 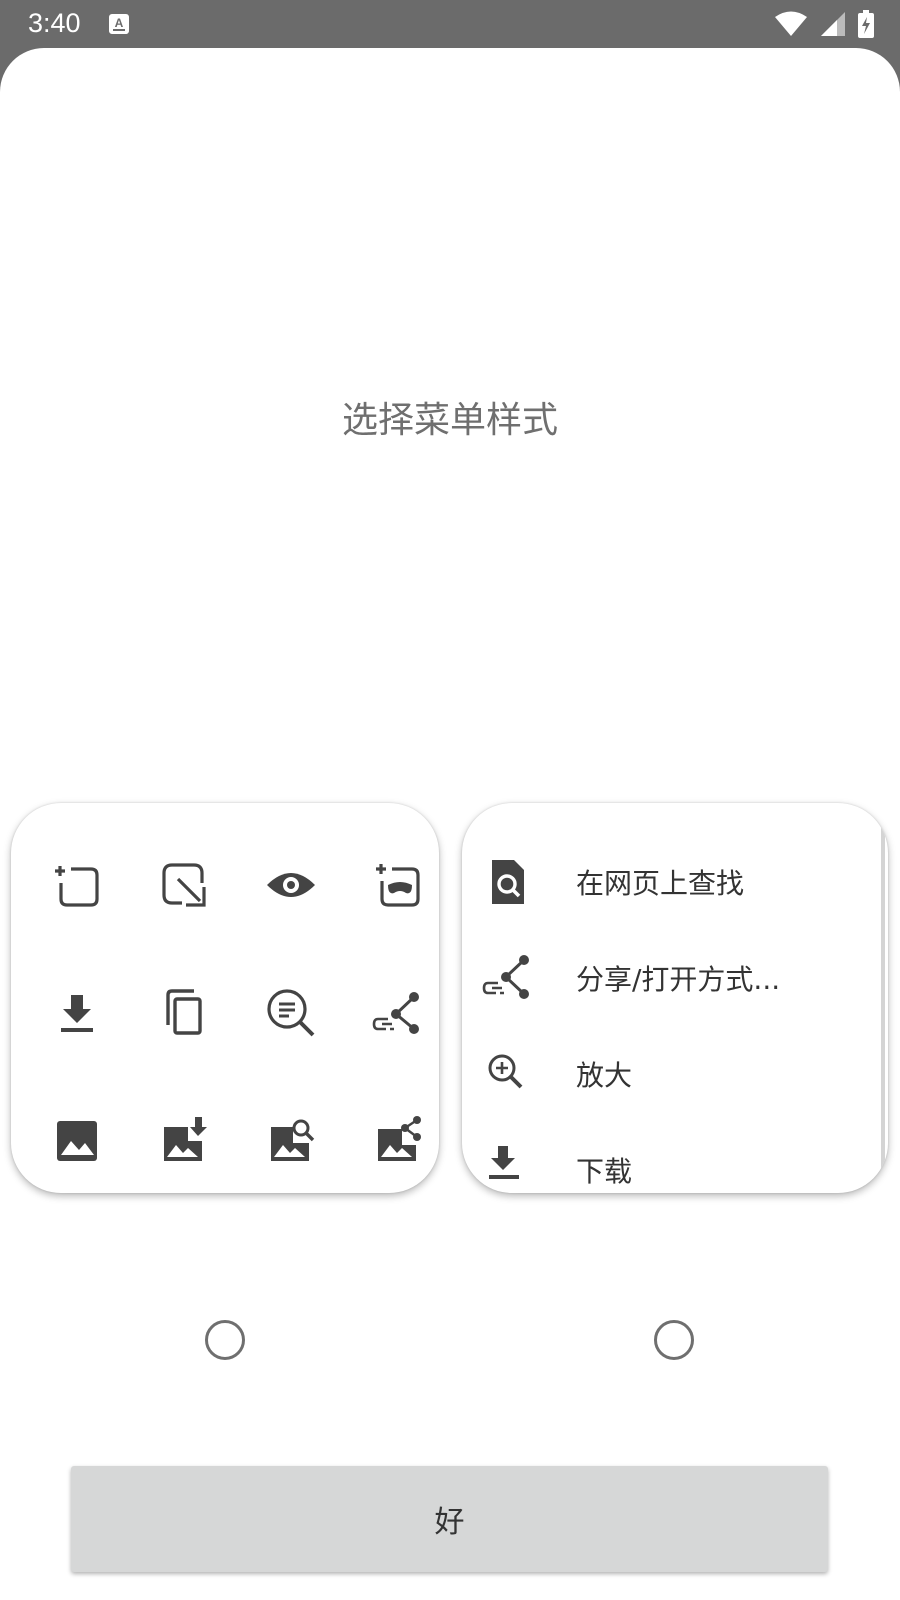 I want to click on search-text-icon, so click(x=290, y=1013).